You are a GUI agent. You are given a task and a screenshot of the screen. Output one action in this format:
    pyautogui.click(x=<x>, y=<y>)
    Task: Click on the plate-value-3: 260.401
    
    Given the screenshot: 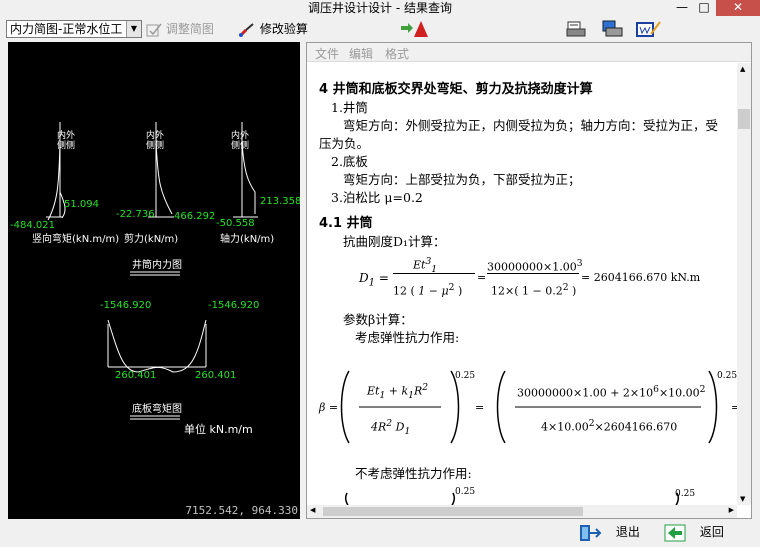 What is the action you would take?
    pyautogui.click(x=135, y=375)
    